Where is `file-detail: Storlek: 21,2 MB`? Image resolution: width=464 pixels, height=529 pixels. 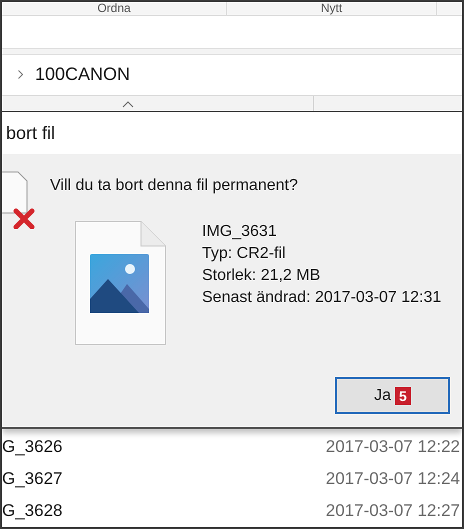
file-detail: Storlek: 21,2 MB is located at coordinates (262, 276).